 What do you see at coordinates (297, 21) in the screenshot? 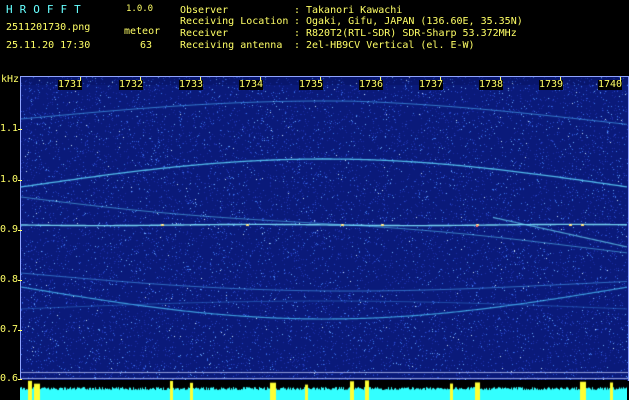
I see `info-sep-location: :` at bounding box center [297, 21].